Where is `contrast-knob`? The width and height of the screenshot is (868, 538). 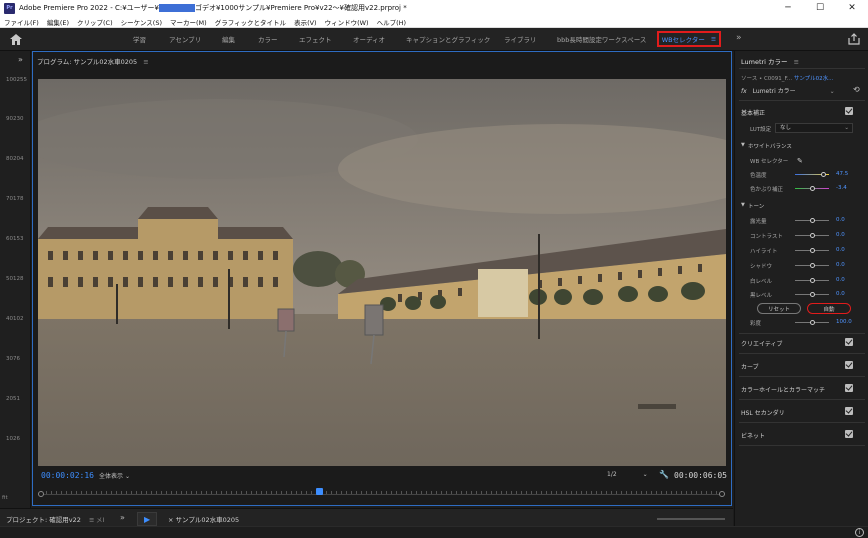
contrast-knob is located at coordinates (812, 235).